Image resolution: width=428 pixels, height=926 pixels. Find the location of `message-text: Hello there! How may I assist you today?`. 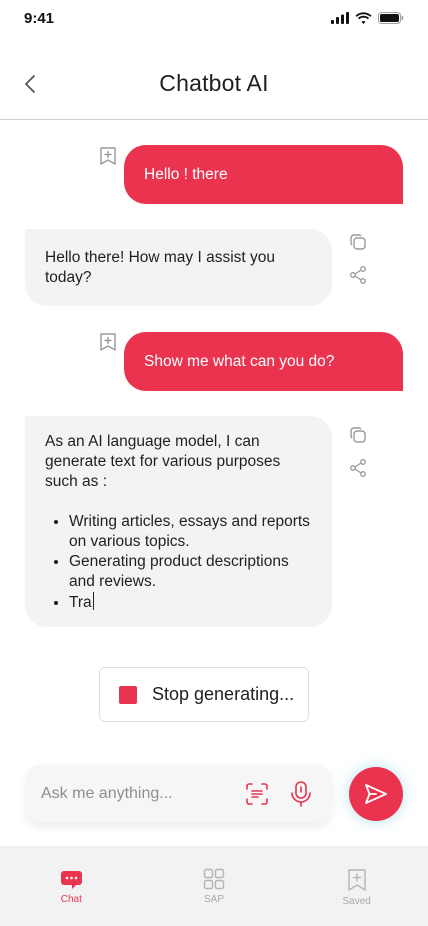

message-text: Hello there! How may I assist you today? is located at coordinates (160, 267).